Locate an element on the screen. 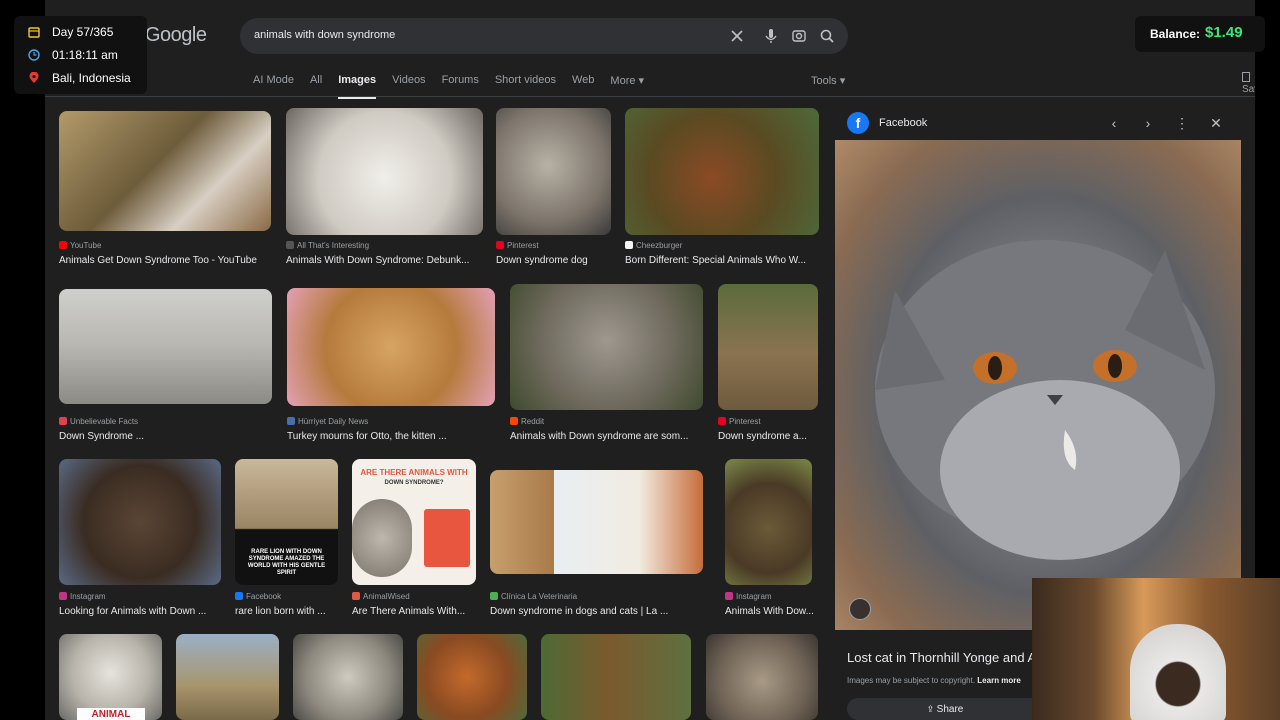 Image resolution: width=1280 pixels, height=720 pixels. search-bar: animals with down syndrome is located at coordinates (544, 36).